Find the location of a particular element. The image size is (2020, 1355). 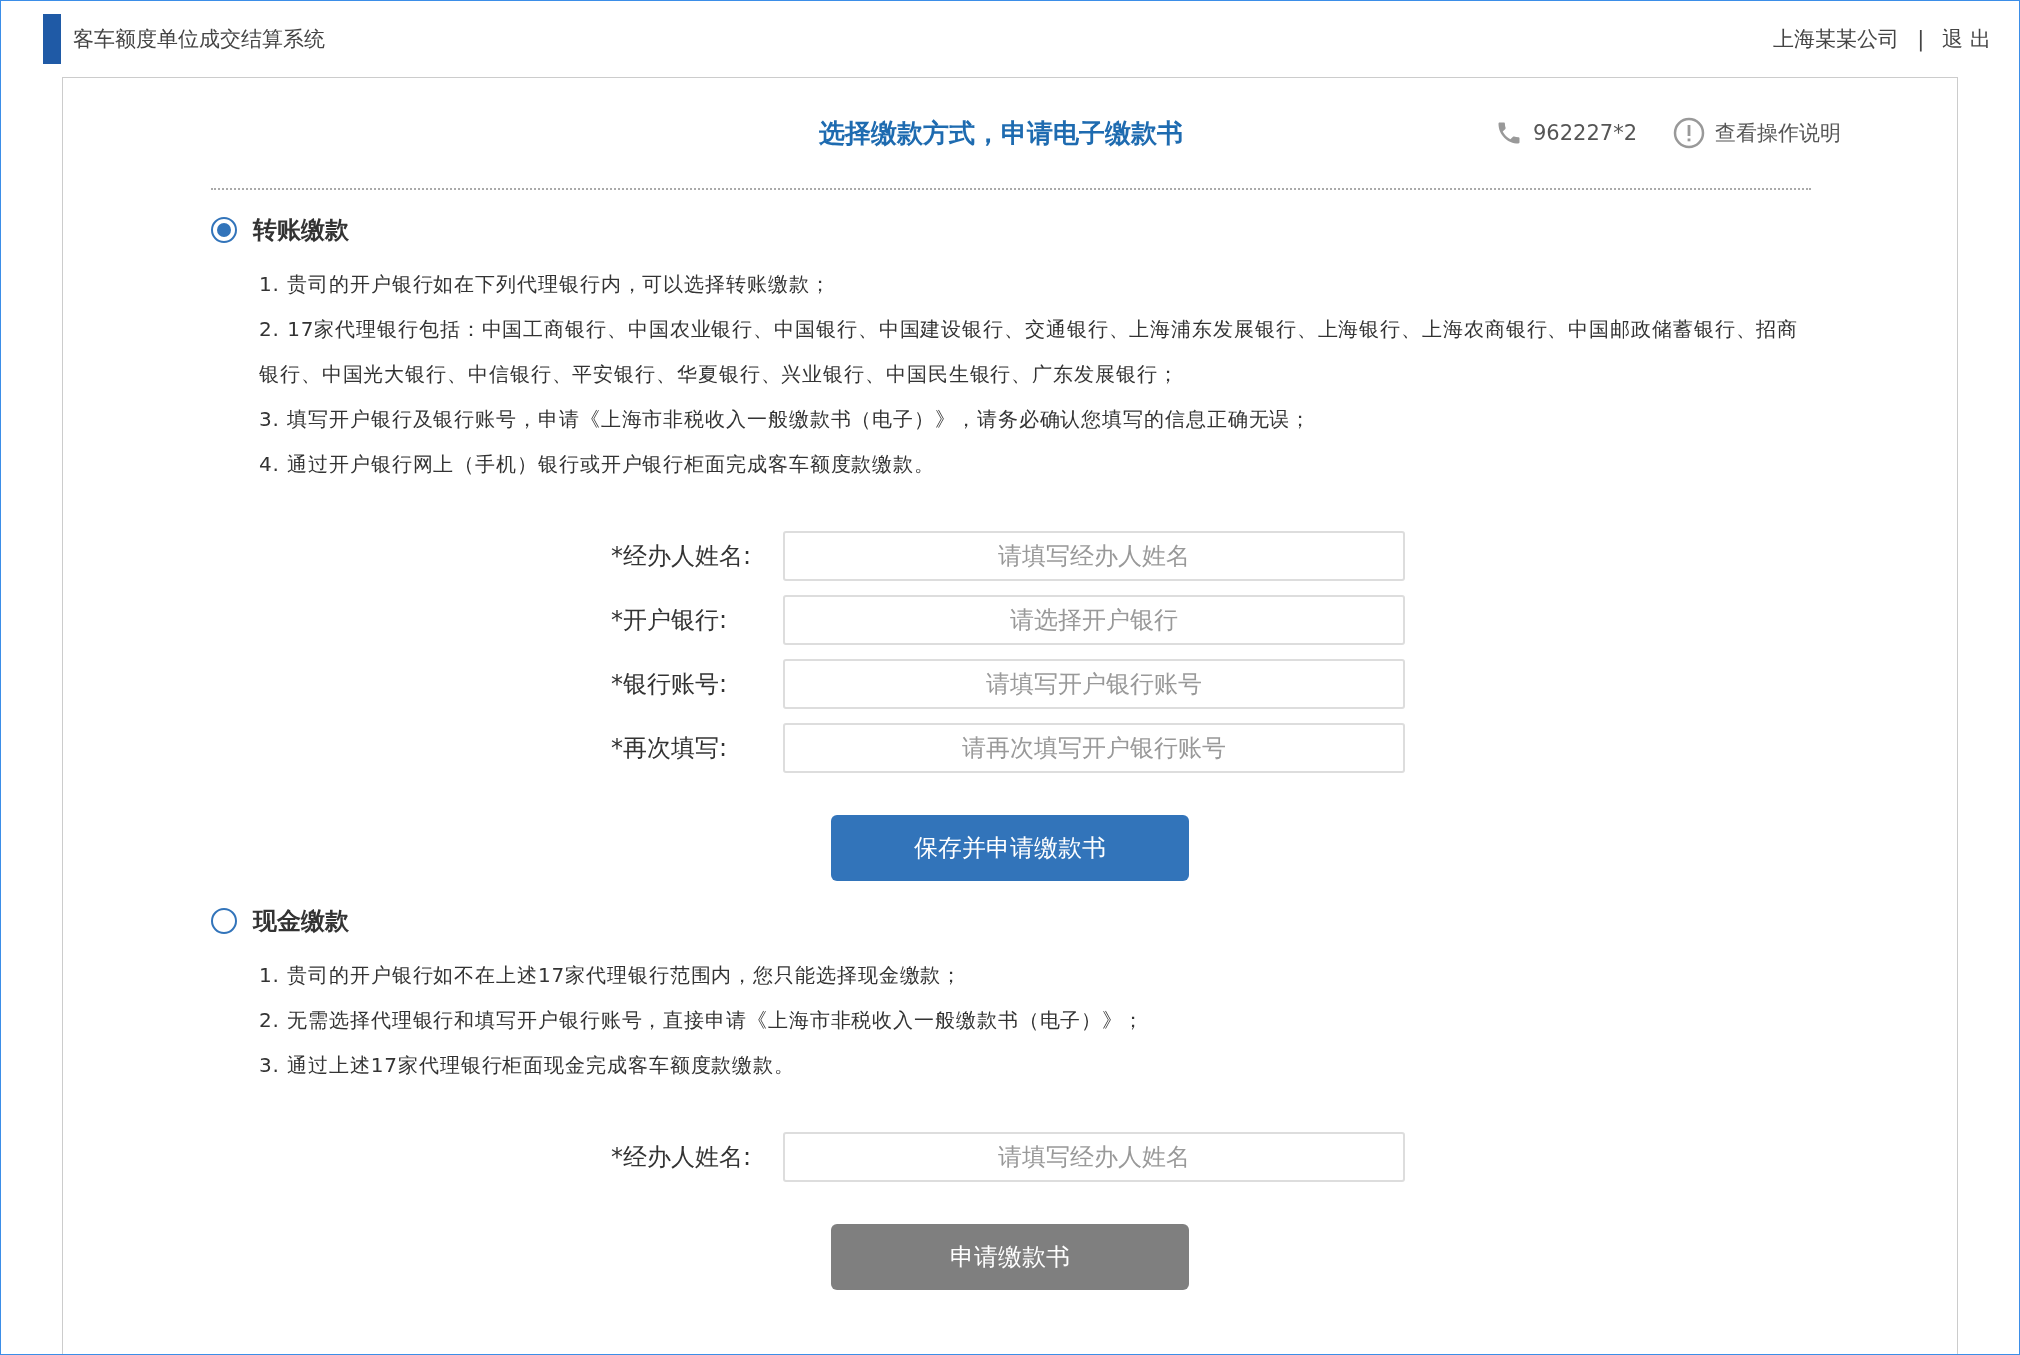

logo-bar is located at coordinates (52, 39).